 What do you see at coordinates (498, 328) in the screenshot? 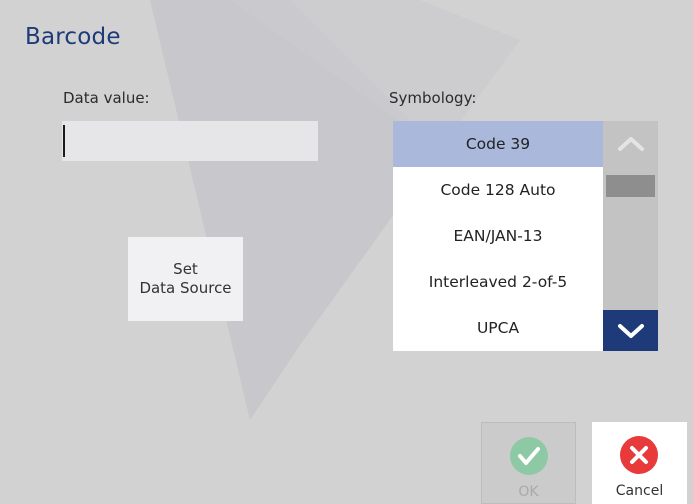
I see `symbology-option-upca: UPCA` at bounding box center [498, 328].